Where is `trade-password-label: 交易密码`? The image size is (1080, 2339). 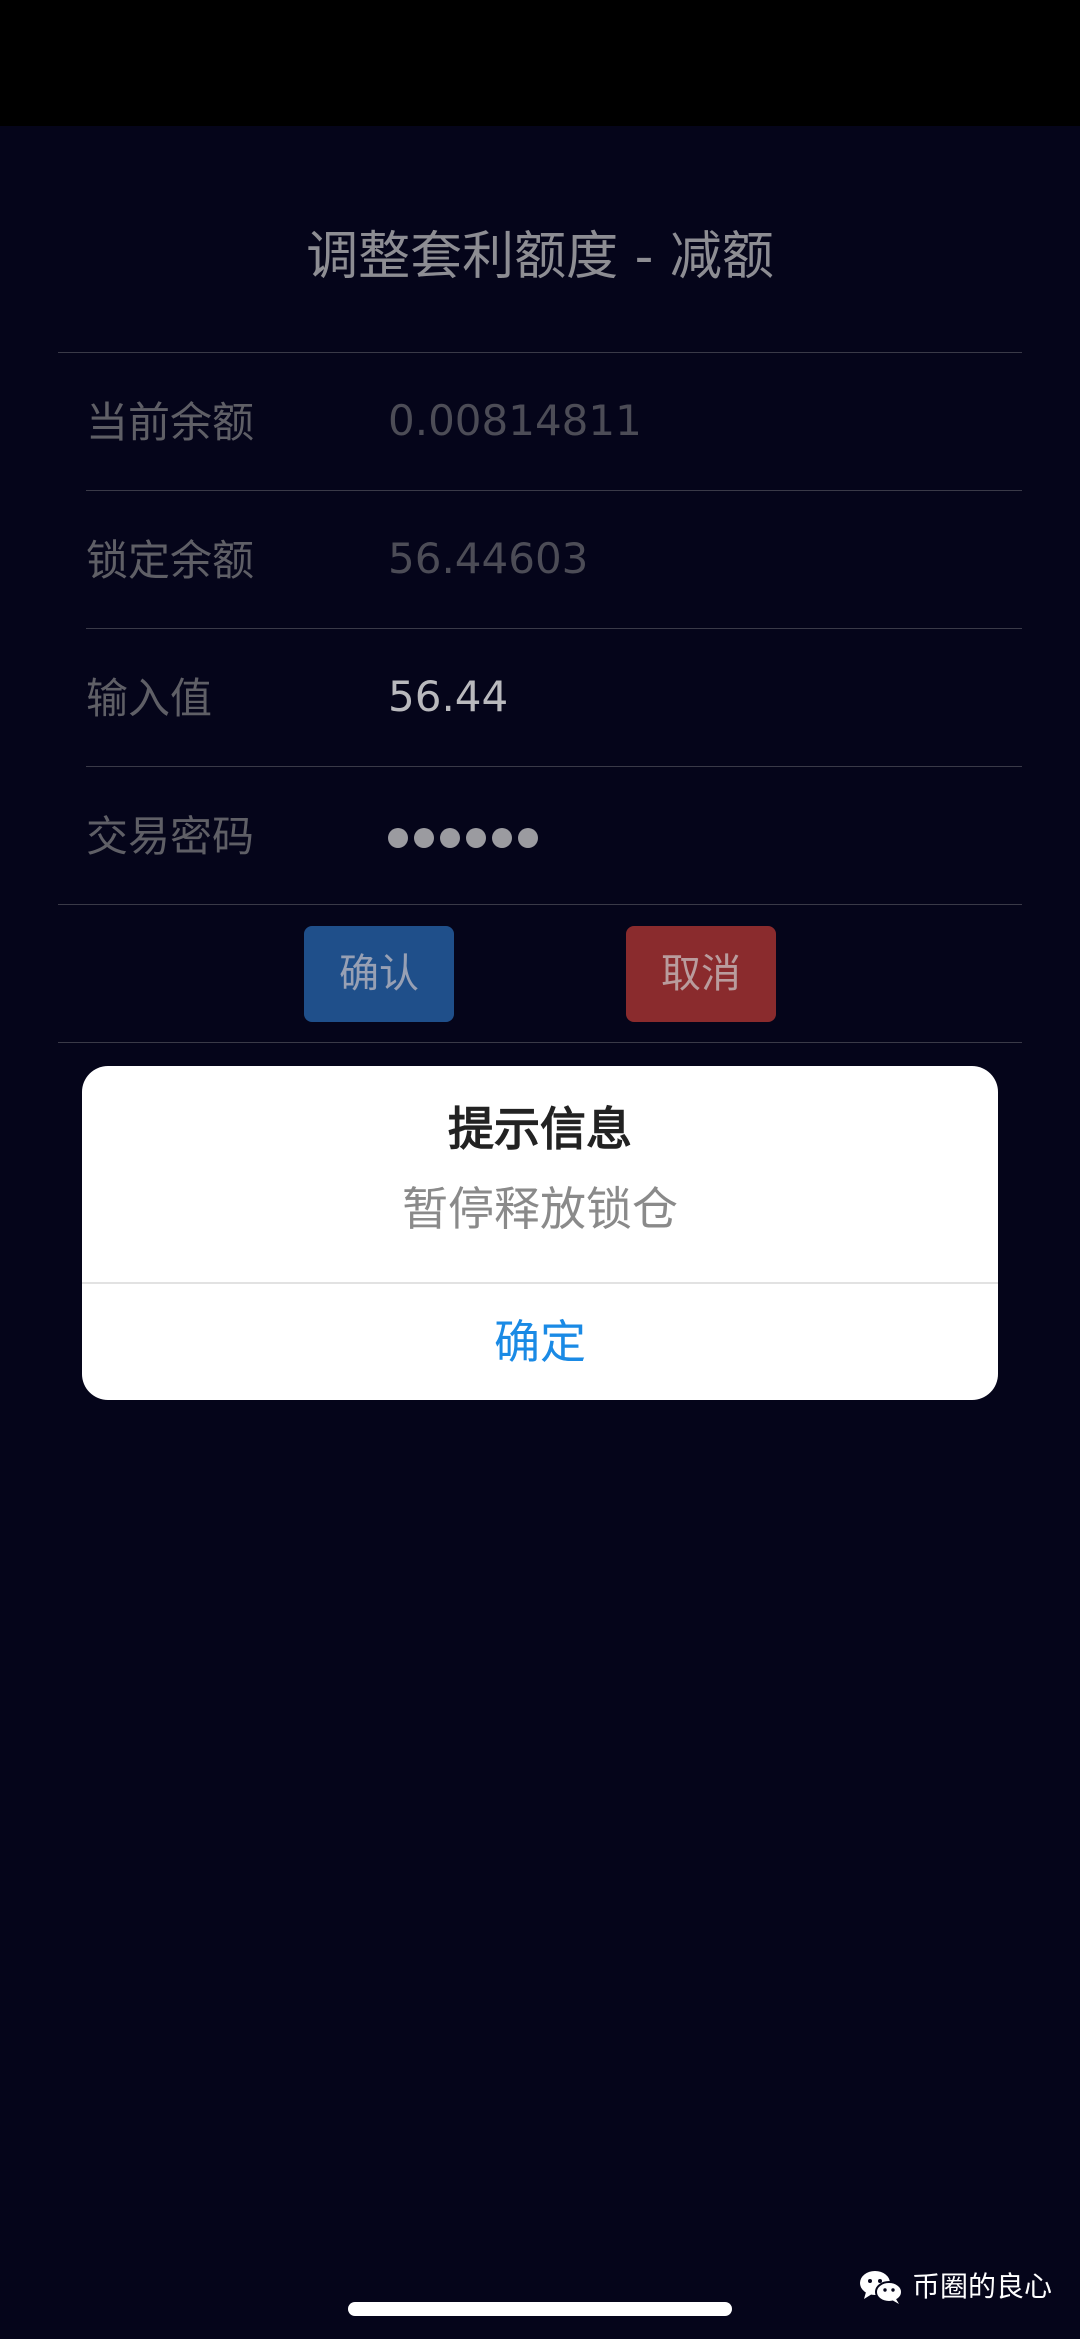
trade-password-label: 交易密码 is located at coordinates (170, 836).